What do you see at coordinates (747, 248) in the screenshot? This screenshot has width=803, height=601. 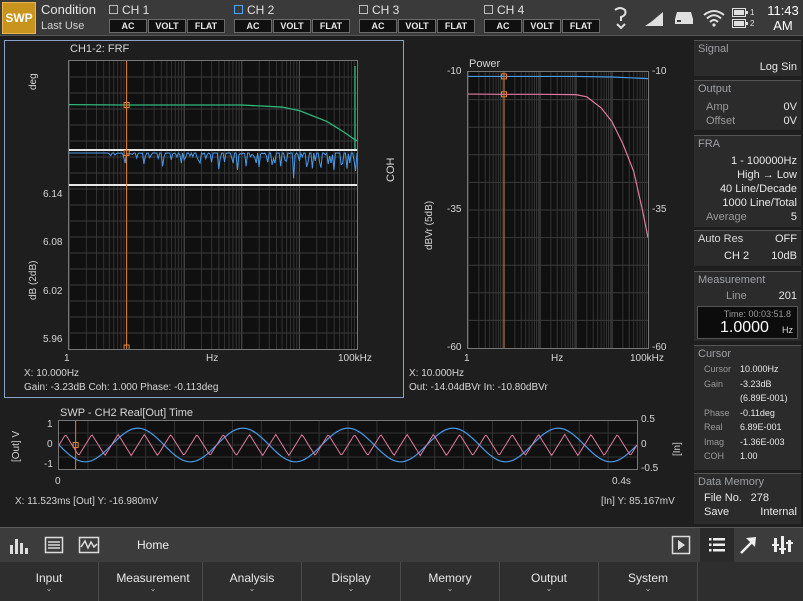 I see `auto-res-section: Auto Res OFF CH 2 10dB` at bounding box center [747, 248].